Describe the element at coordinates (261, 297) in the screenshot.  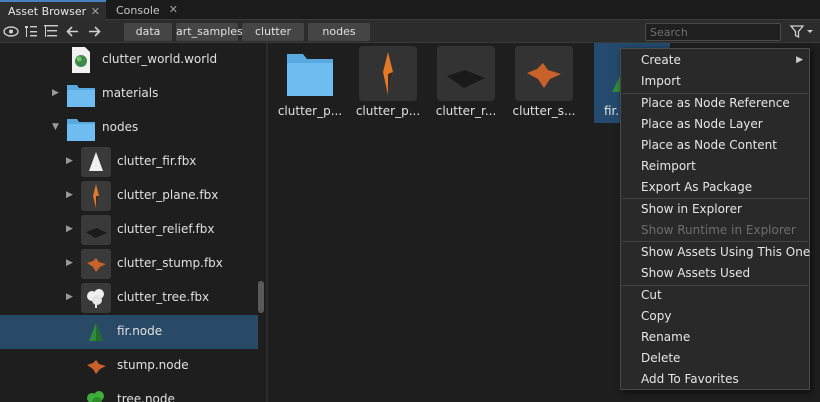
I see `tree-scrollbar-thumb` at that location.